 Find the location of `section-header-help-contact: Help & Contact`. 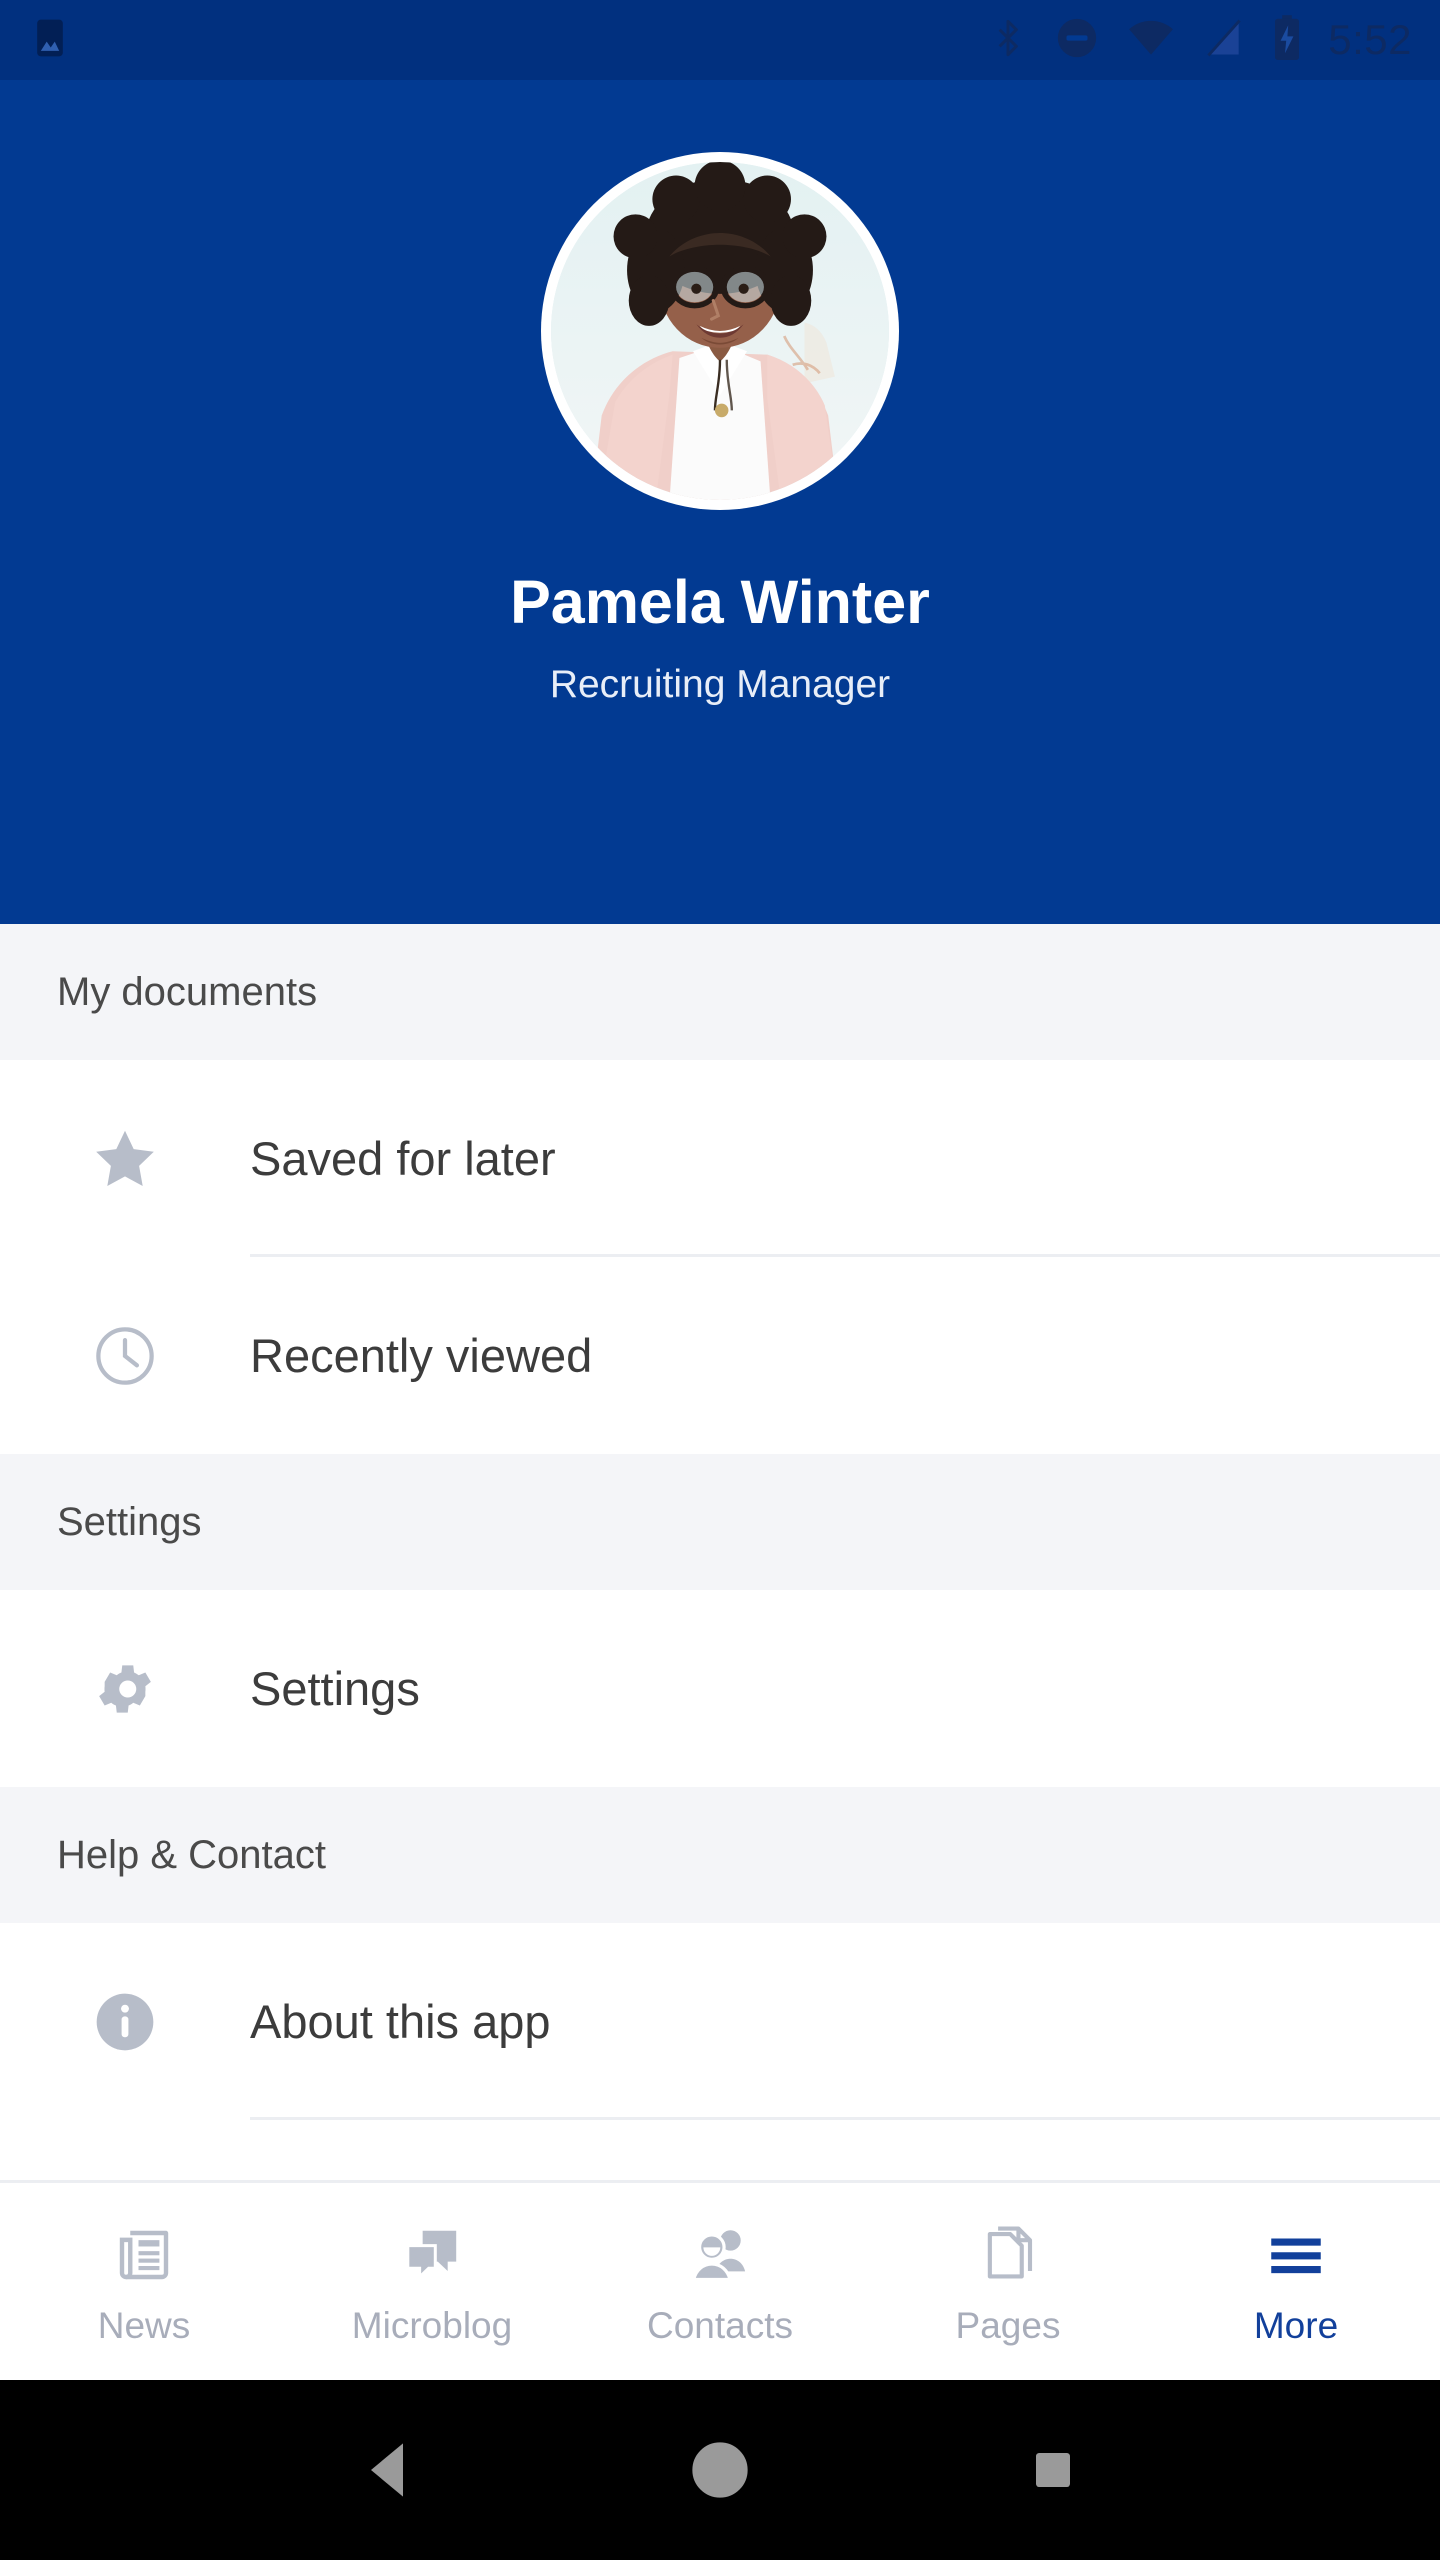

section-header-help-contact: Help & Contact is located at coordinates (720, 1855).